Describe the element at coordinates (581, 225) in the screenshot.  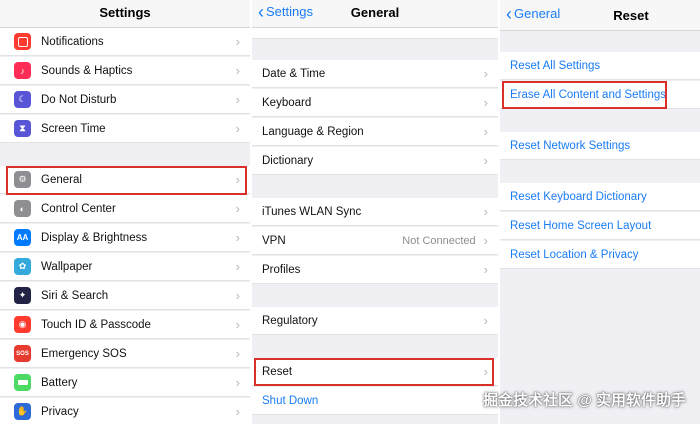
I see `reset-item-label: Reset Home Screen Layout` at that location.